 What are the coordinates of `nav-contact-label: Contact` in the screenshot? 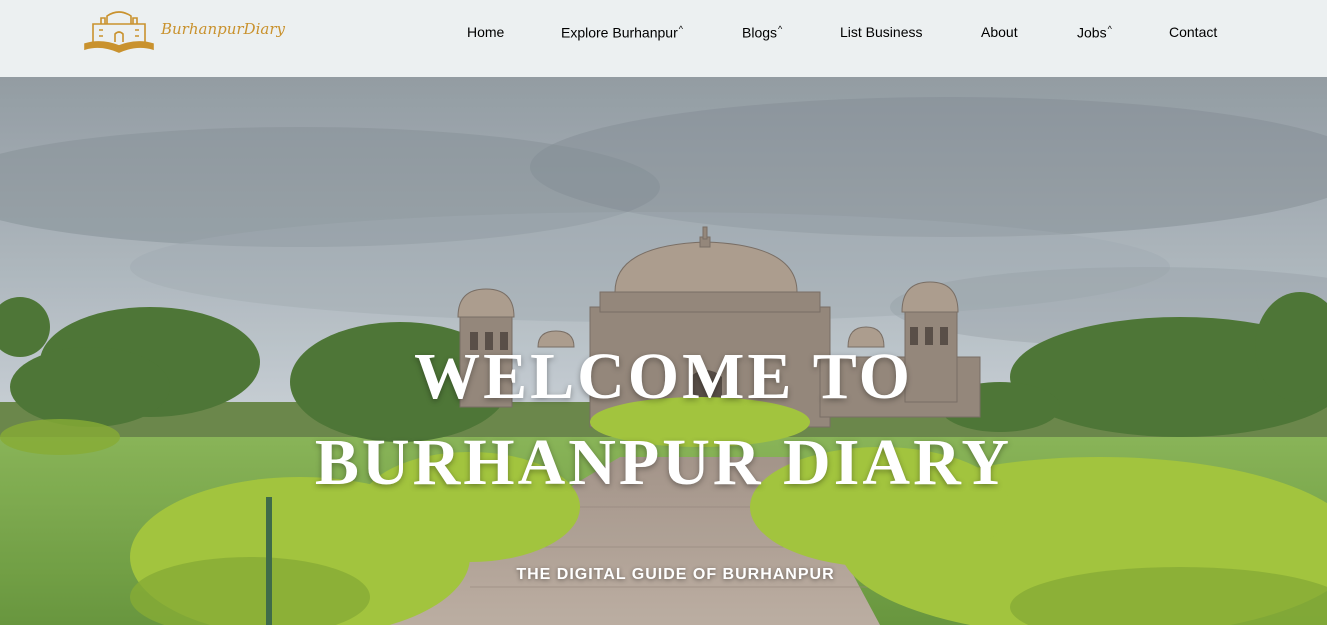 It's located at (1193, 32).